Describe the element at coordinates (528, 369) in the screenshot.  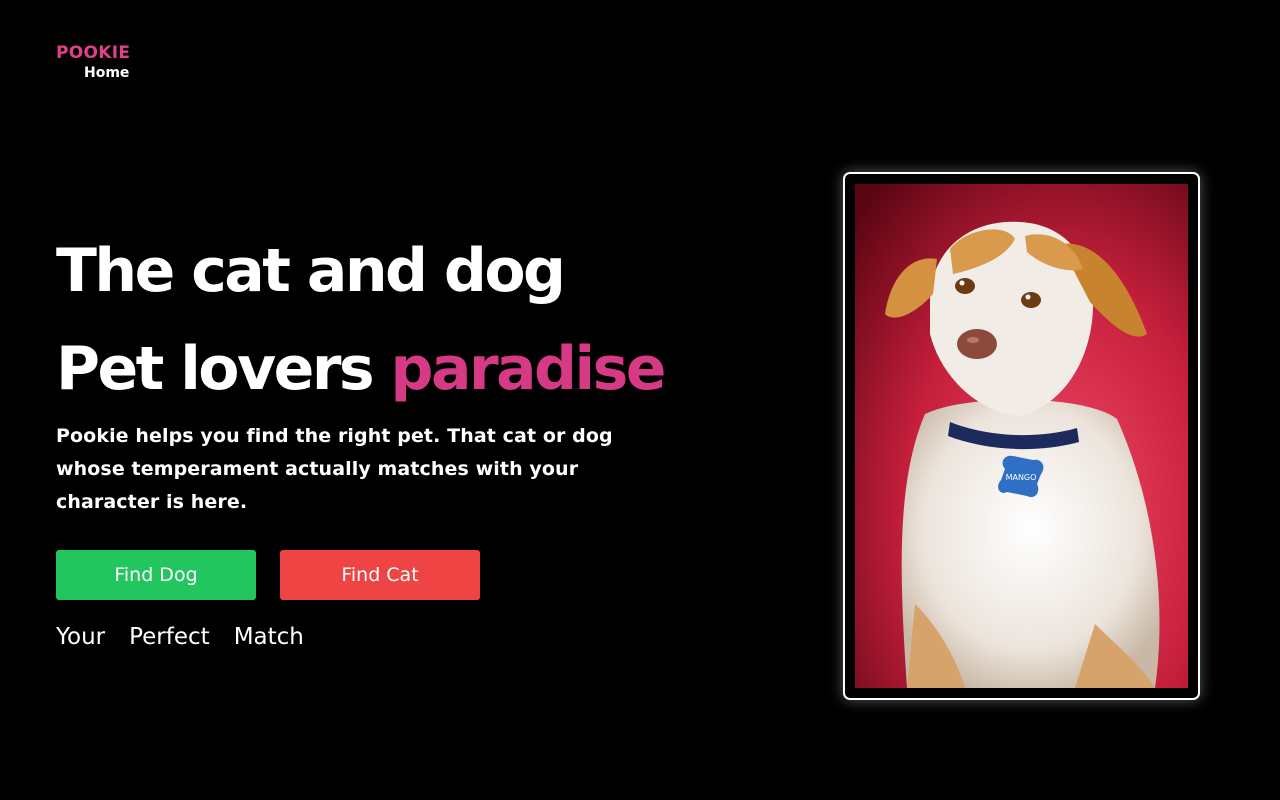
I see `headline-accent-word: paradise` at that location.